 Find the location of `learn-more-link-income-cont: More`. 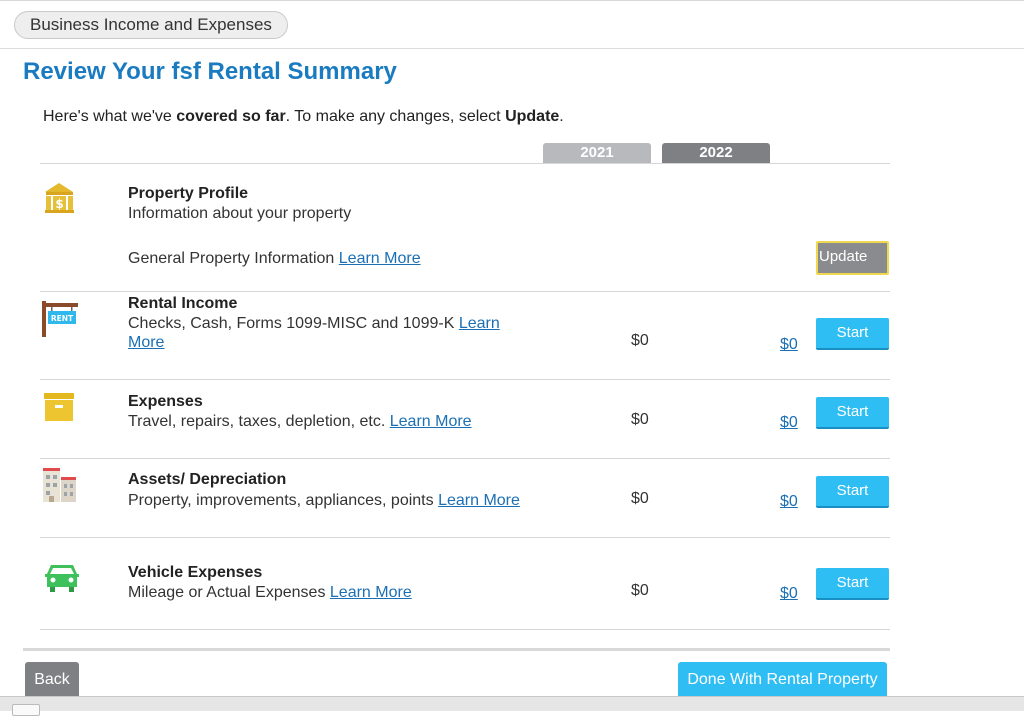

learn-more-link-income-cont: More is located at coordinates (146, 342).